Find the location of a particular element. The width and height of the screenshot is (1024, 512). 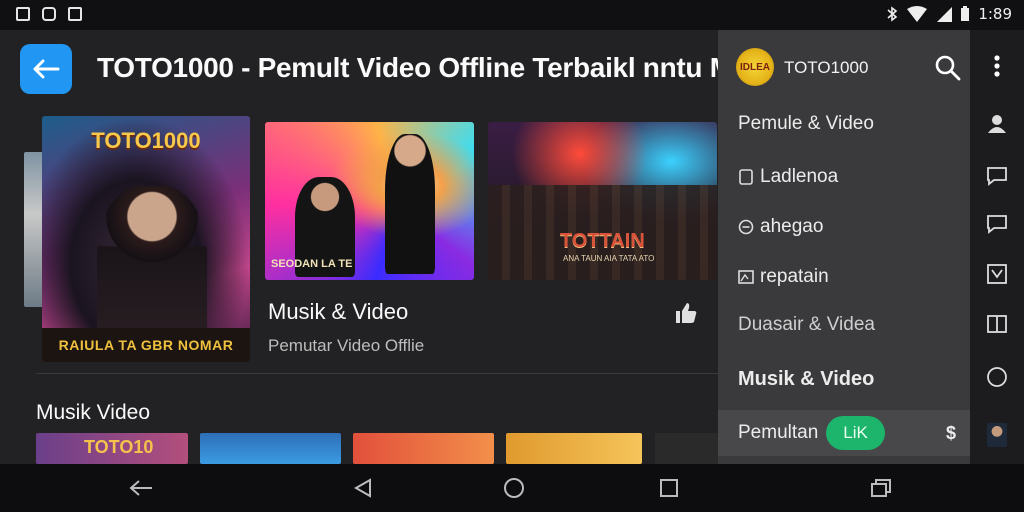

system-status: 1:89 is located at coordinates (949, 14).